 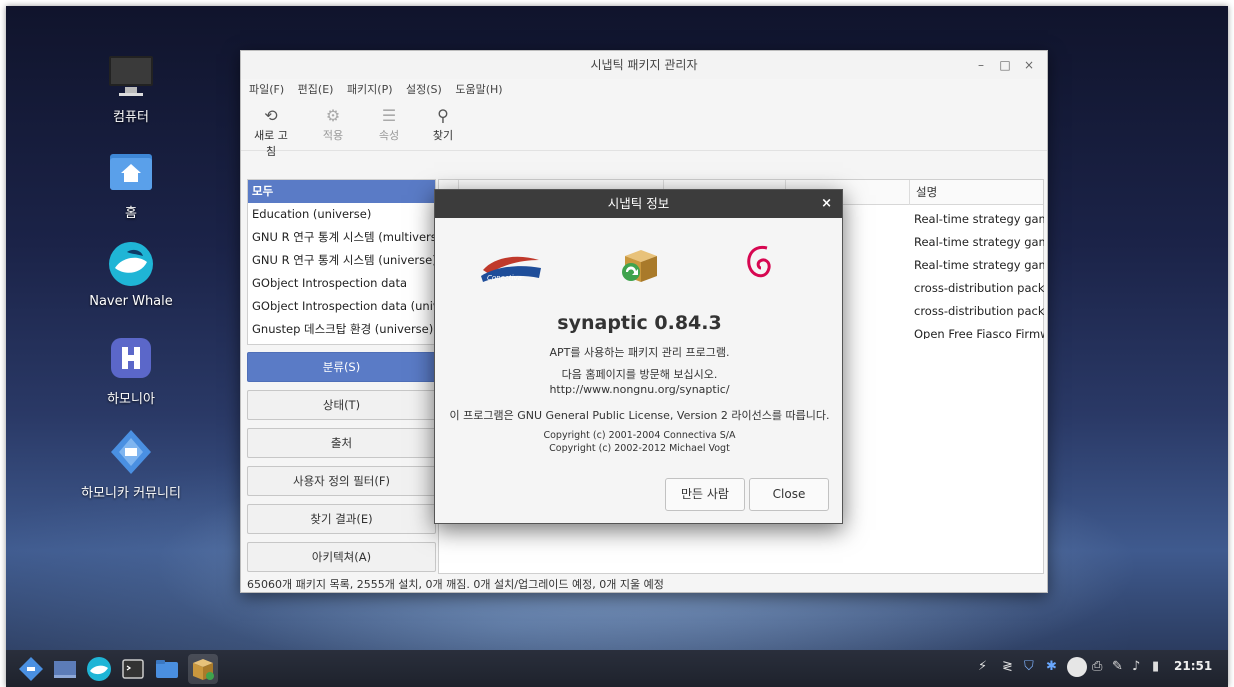 I want to click on pen-icon: ✎, so click(x=1117, y=666).